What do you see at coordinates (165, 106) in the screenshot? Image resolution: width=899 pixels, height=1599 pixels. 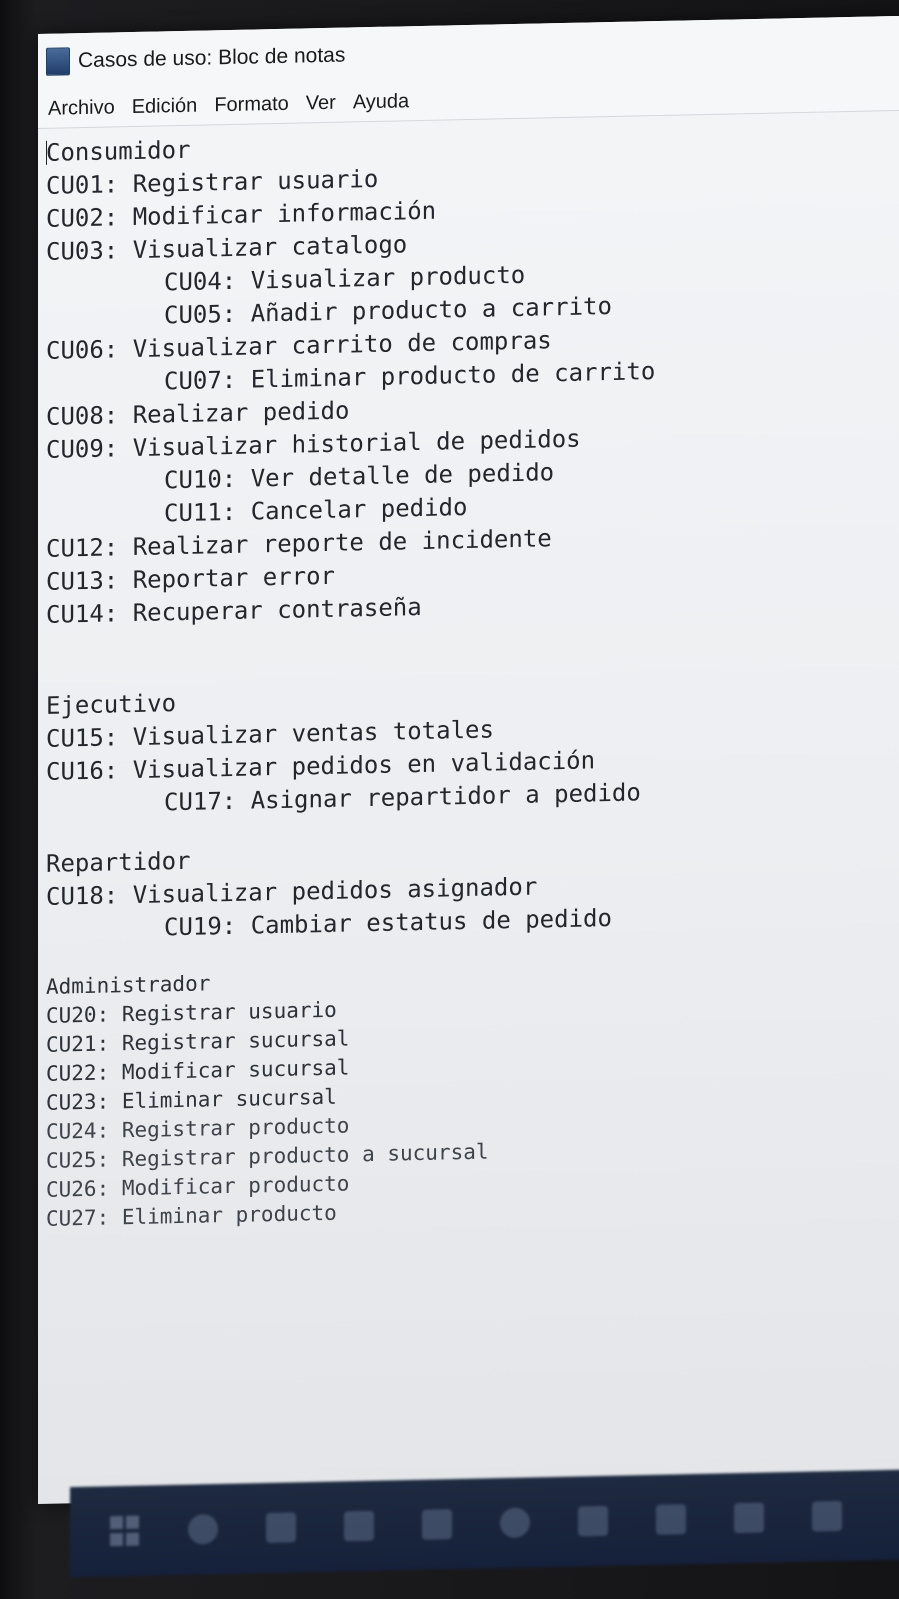 I see `menu-edicion: Edición` at bounding box center [165, 106].